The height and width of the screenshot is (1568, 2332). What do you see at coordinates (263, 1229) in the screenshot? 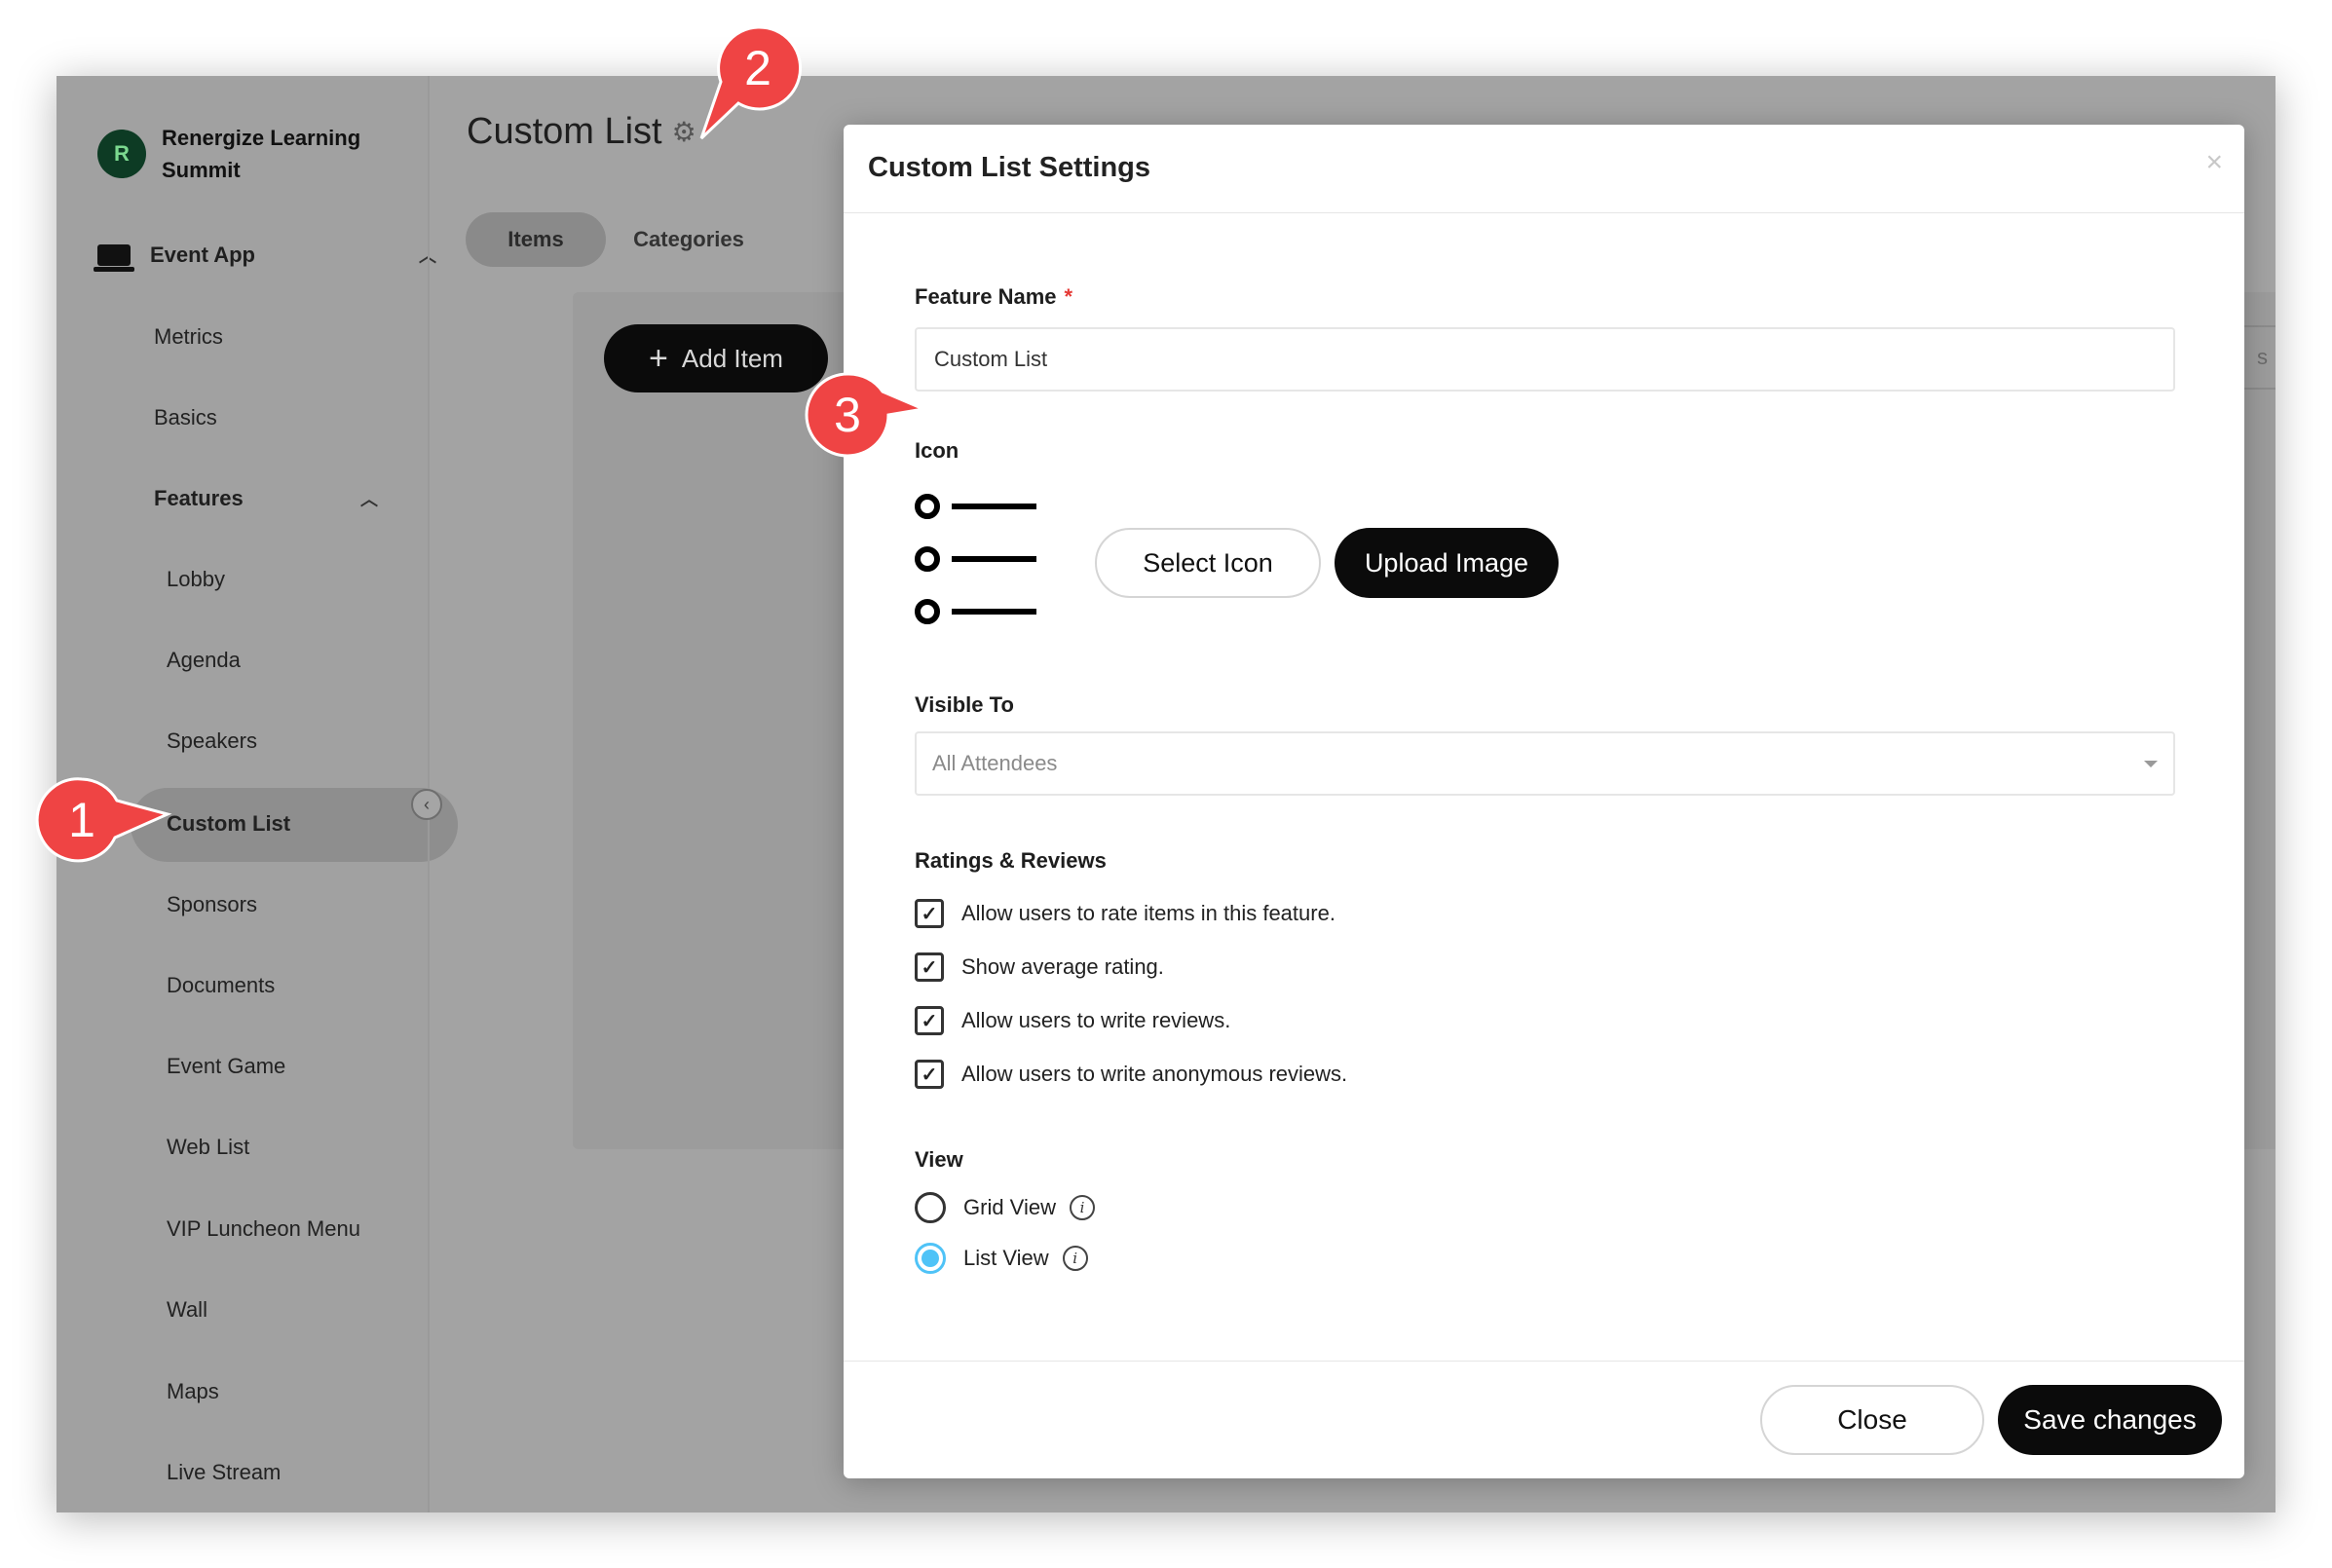
I see `sidebar-item-vip-luncheon-menu: VIP Luncheon Menu` at bounding box center [263, 1229].